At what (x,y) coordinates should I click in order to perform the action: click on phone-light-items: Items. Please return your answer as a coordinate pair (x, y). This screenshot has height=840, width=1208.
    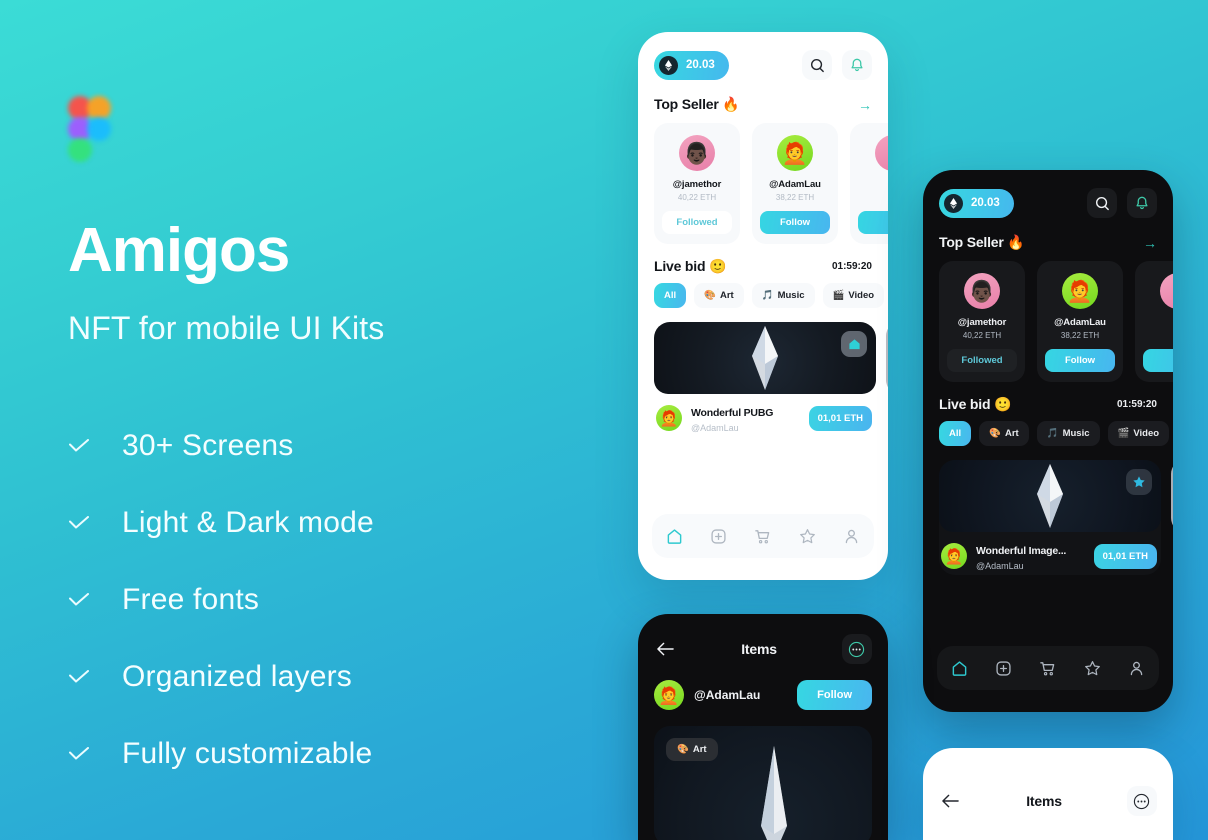
    Looking at the image, I should click on (1048, 794).